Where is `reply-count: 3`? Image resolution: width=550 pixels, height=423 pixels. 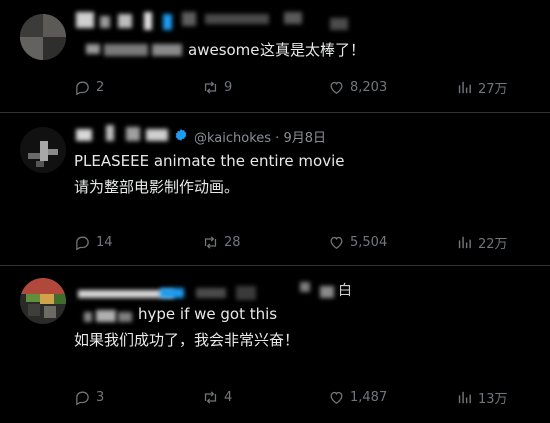 reply-count: 3 is located at coordinates (100, 397).